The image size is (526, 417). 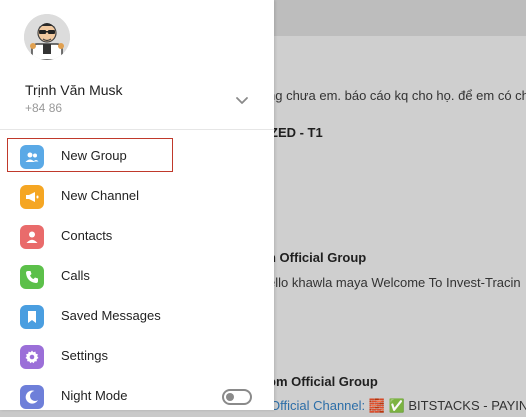 I want to click on menu-label: Contacts, so click(x=87, y=235).